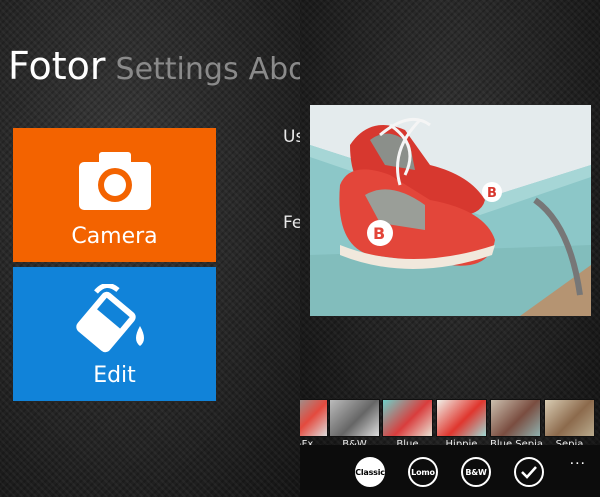 The height and width of the screenshot is (497, 600). I want to click on edit-tile: Edit, so click(114, 334).